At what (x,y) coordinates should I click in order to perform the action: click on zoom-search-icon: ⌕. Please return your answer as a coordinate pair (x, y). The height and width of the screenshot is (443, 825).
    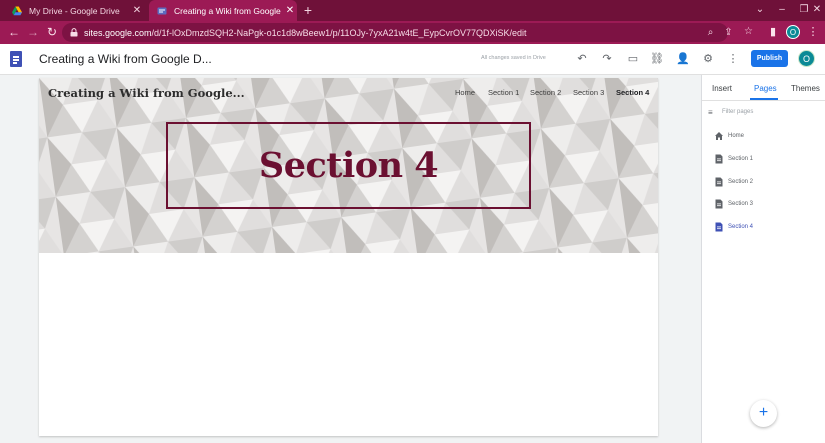
    Looking at the image, I should click on (710, 32).